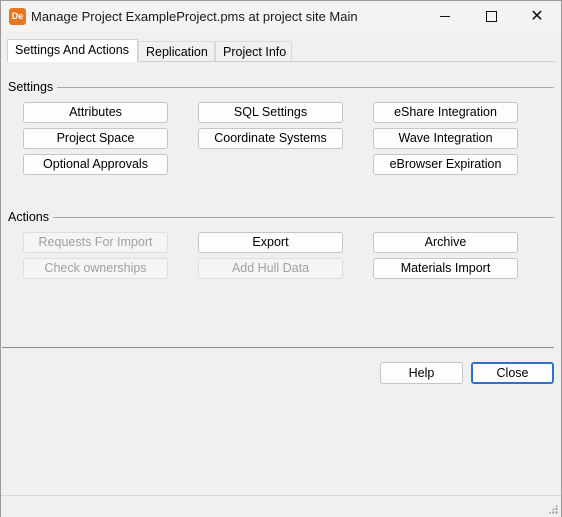  What do you see at coordinates (95, 268) in the screenshot?
I see `check-ownerships-button: Check ownerships` at bounding box center [95, 268].